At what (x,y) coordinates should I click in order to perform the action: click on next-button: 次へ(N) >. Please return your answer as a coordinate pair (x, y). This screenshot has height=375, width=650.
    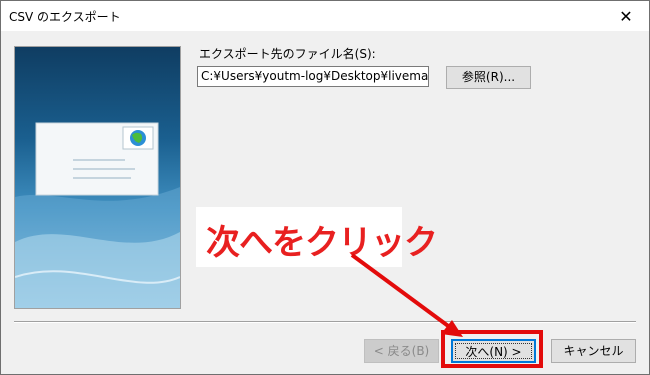
    Looking at the image, I should click on (493, 351).